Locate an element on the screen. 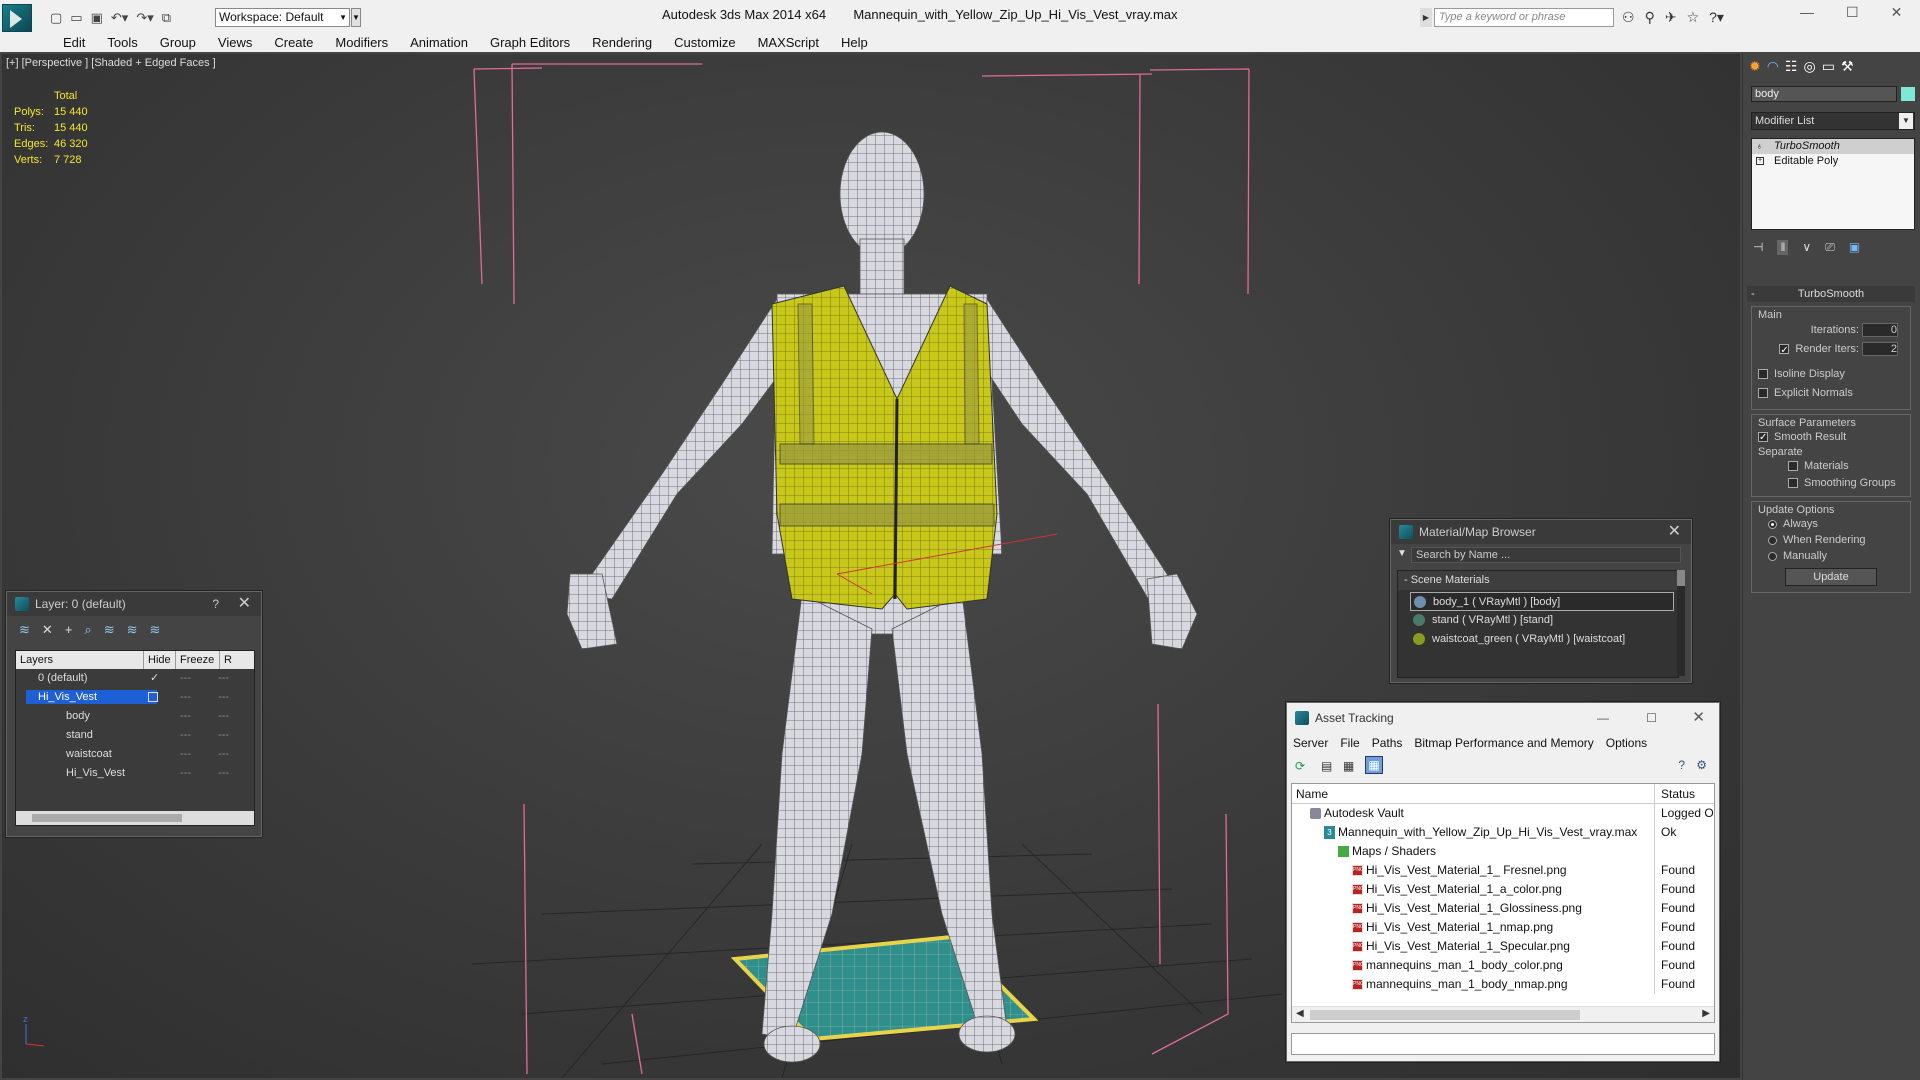  asset-row: PNG Hi_Vis_Vest_Material_1_nmap.png Found is located at coordinates (1503, 927).